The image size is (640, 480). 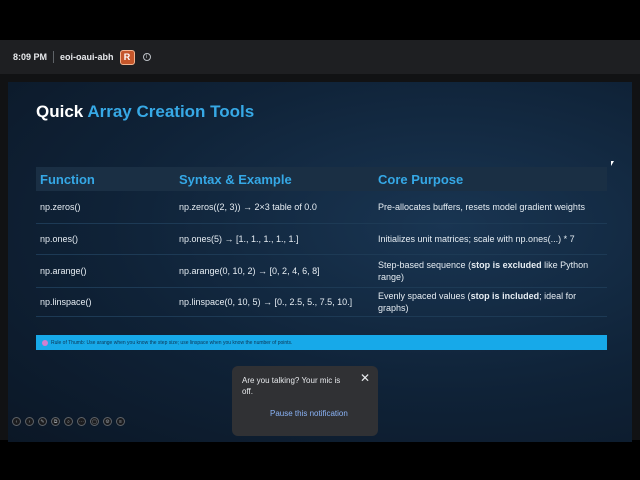 What do you see at coordinates (67, 179) in the screenshot?
I see `header-function: Function` at bounding box center [67, 179].